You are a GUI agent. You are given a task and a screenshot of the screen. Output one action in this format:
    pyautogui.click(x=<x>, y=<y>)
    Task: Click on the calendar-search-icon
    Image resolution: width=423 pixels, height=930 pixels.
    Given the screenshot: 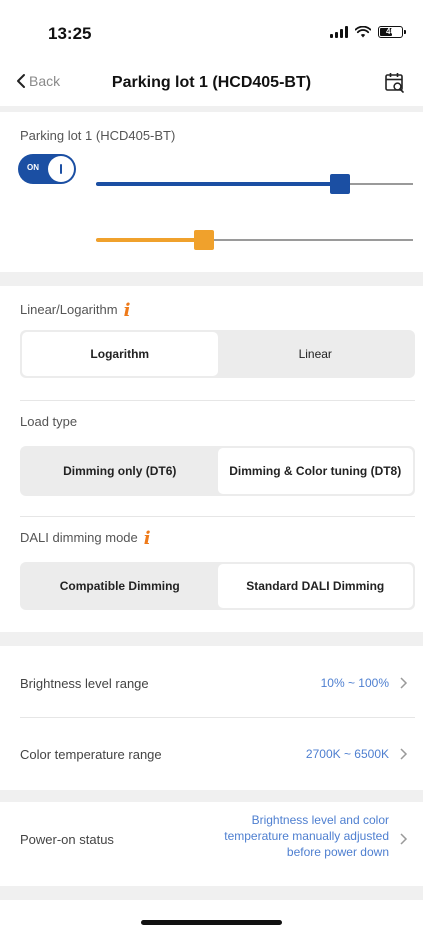 What is the action you would take?
    pyautogui.click(x=395, y=83)
    